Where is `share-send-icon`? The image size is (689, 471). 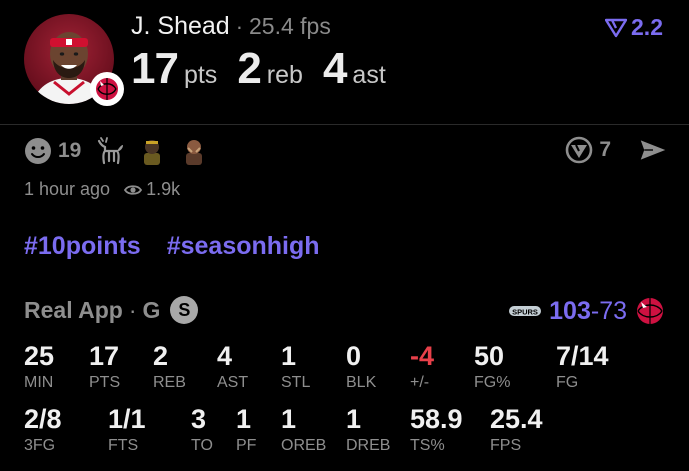
share-send-icon is located at coordinates (653, 150).